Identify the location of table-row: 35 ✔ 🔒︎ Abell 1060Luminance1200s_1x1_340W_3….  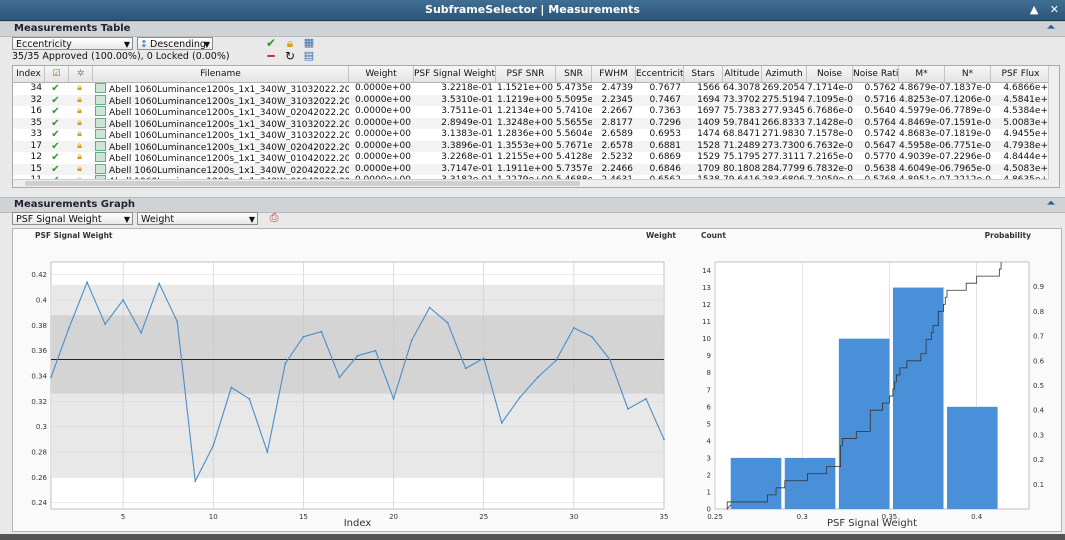
(536, 123).